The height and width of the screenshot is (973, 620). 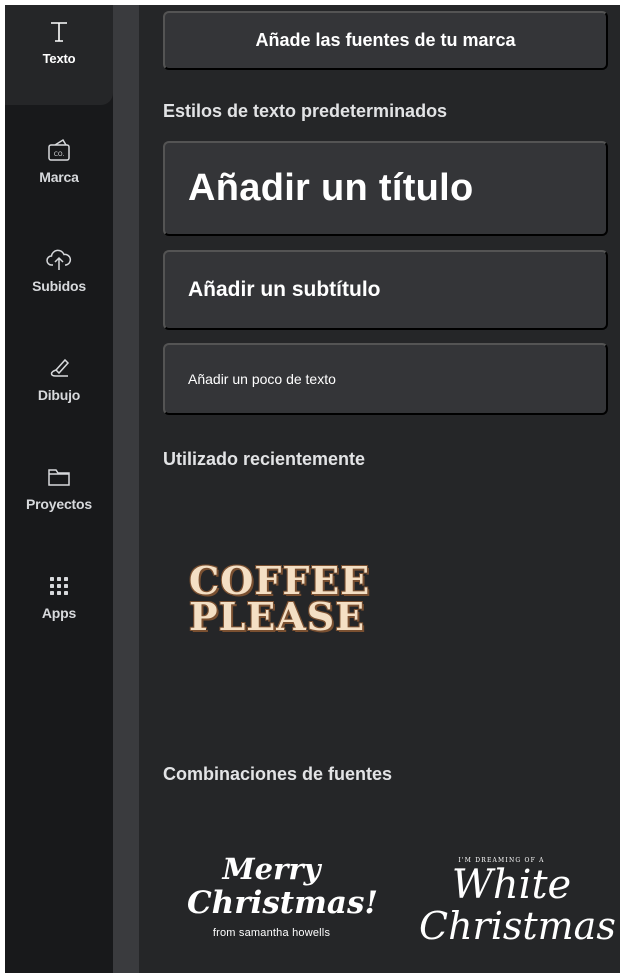 What do you see at coordinates (517, 926) in the screenshot?
I see `combo-line: Christmas` at bounding box center [517, 926].